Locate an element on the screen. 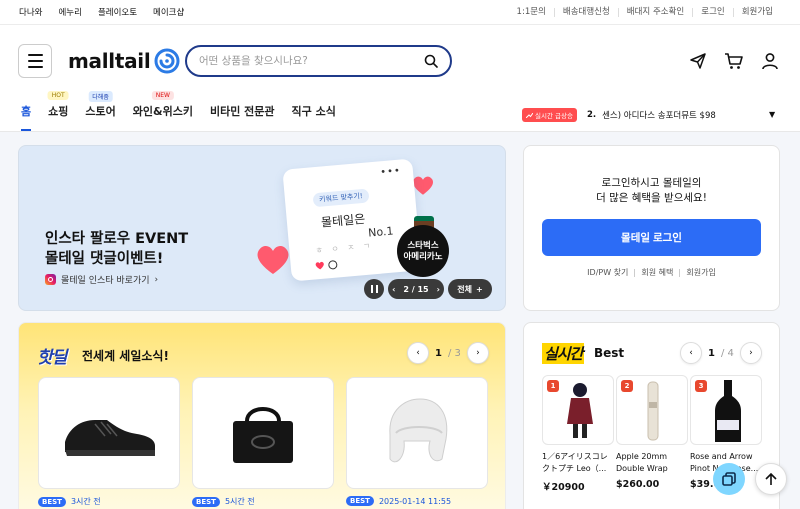 Image resolution: width=800 pixels, height=509 pixels. hotdeal-title: 전세계 세일소식! is located at coordinates (125, 356).